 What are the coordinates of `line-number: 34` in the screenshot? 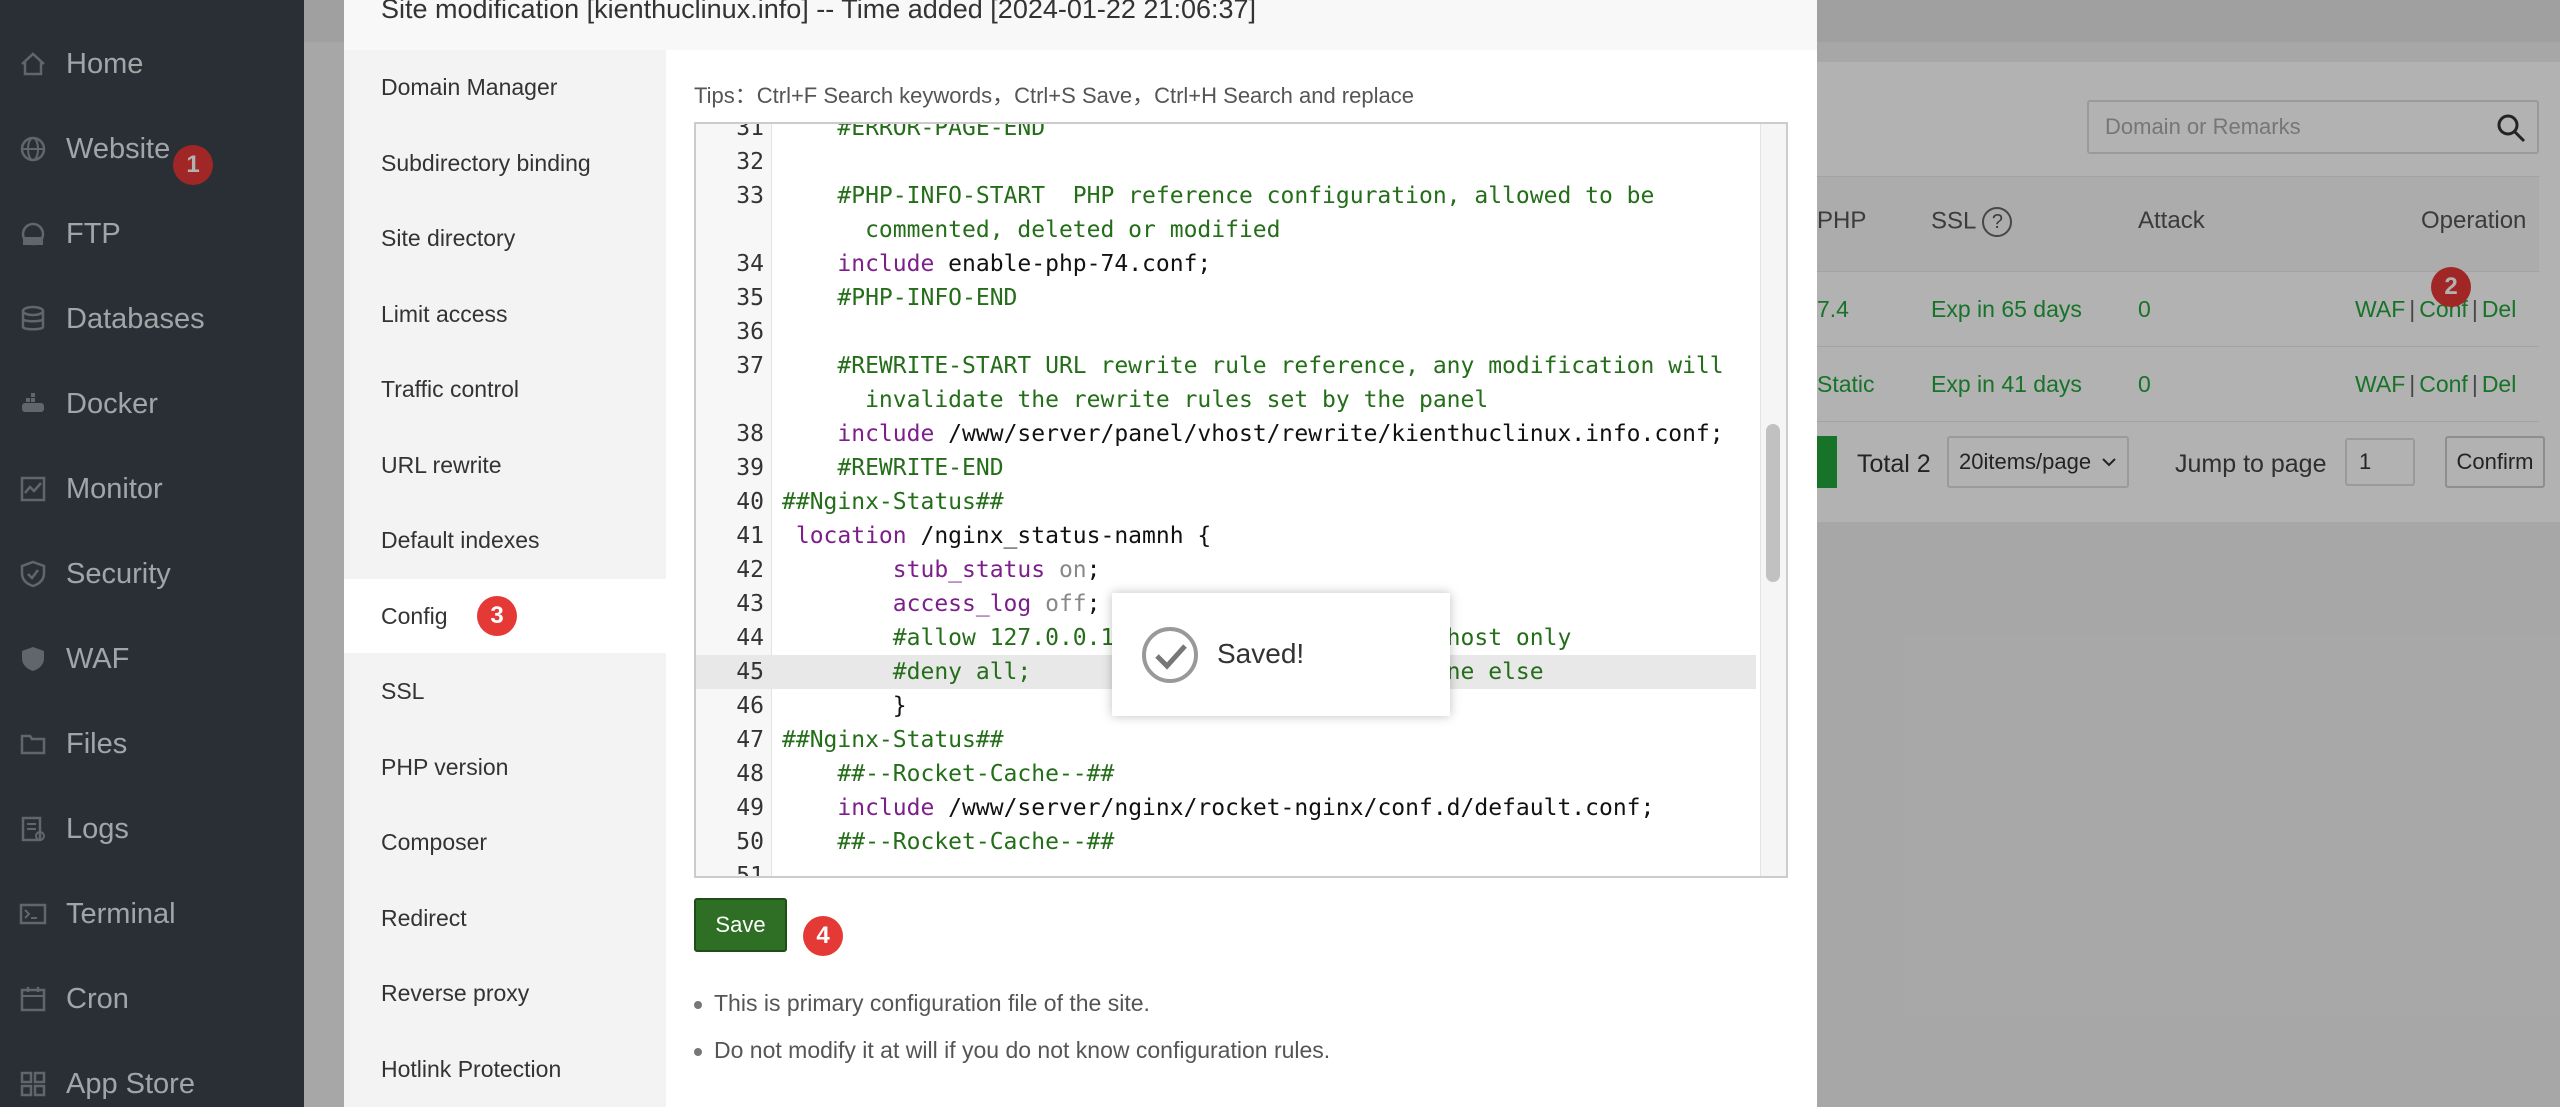 It's located at (750, 264).